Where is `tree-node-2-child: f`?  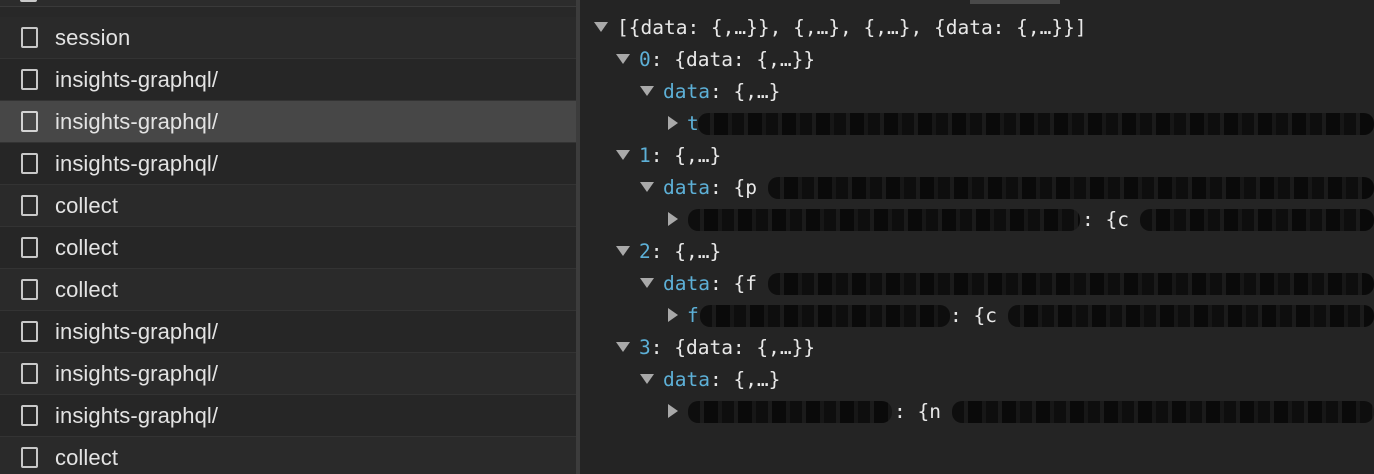
tree-node-2-child: f is located at coordinates (683, 316).